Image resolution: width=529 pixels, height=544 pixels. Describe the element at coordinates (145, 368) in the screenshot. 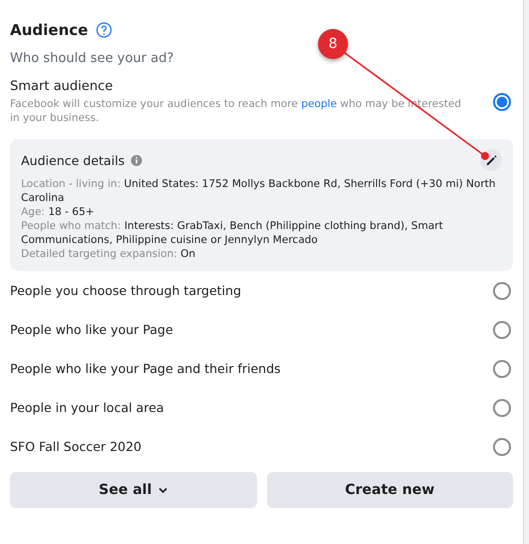

I see `option-label: People who like your Page and their friends` at that location.